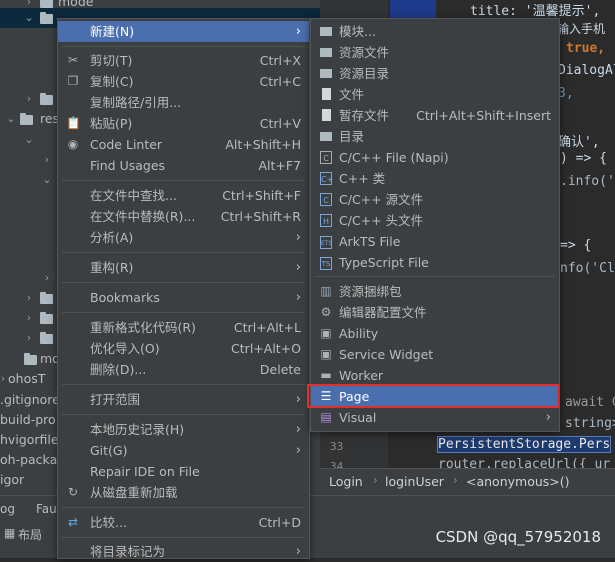 The height and width of the screenshot is (562, 615). Describe the element at coordinates (183, 31) in the screenshot. I see `menu-item-new: 新建(N) ›` at that location.